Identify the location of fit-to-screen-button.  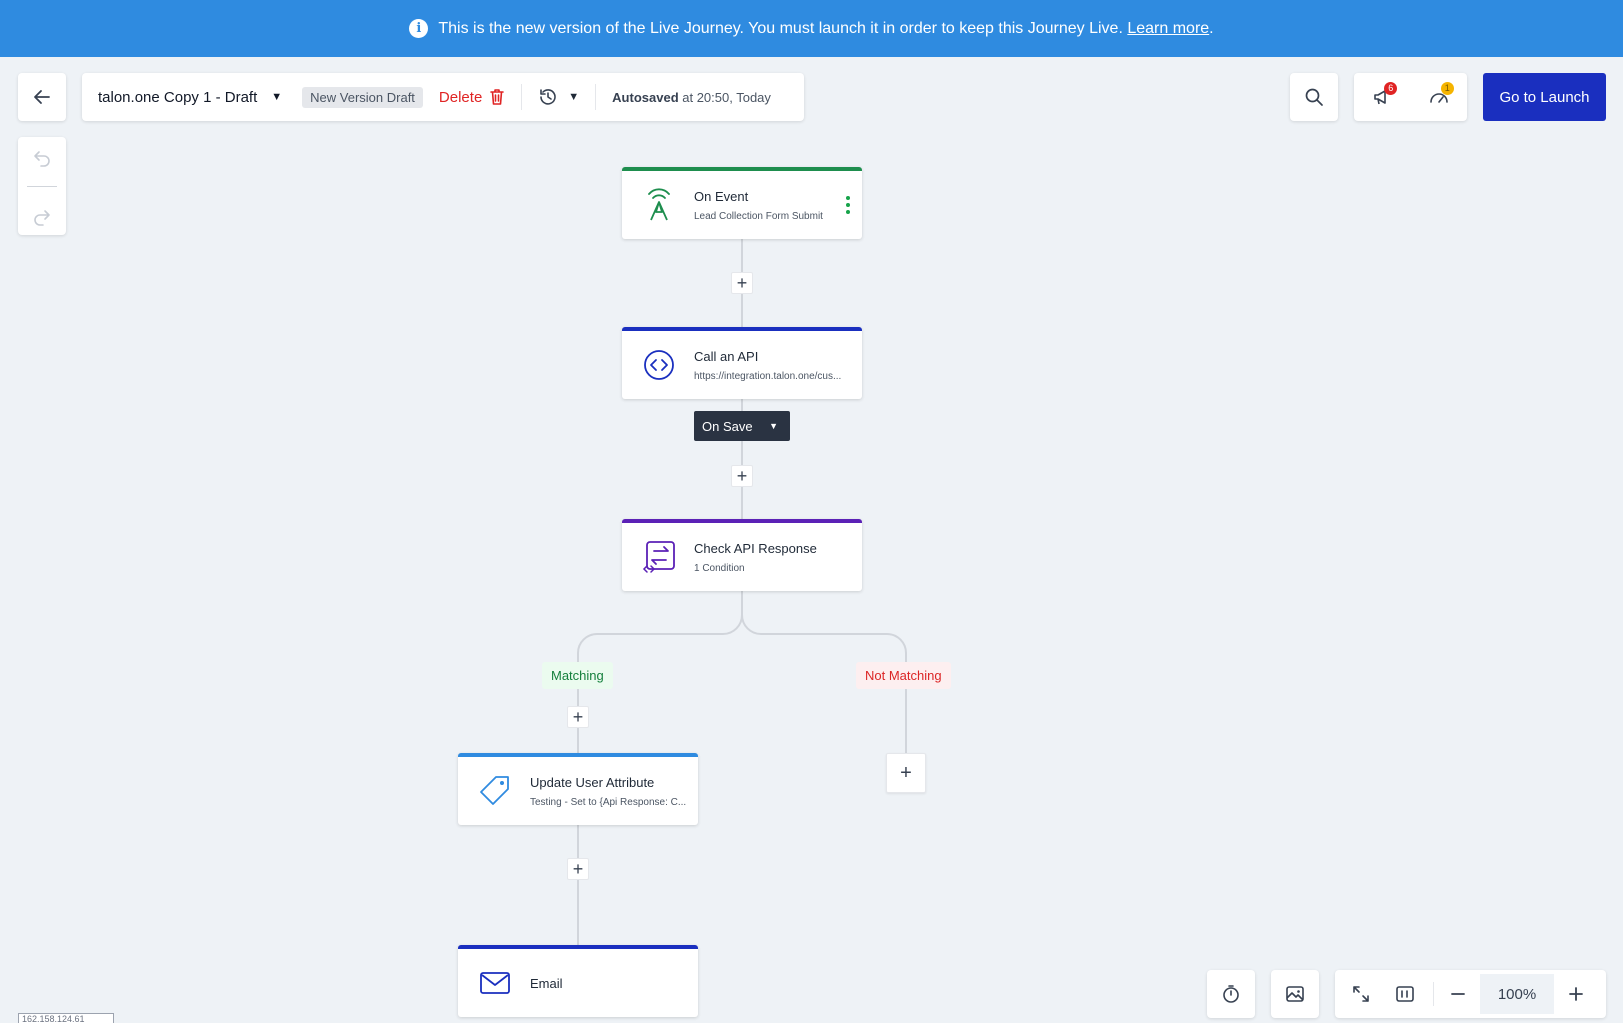
(1361, 994).